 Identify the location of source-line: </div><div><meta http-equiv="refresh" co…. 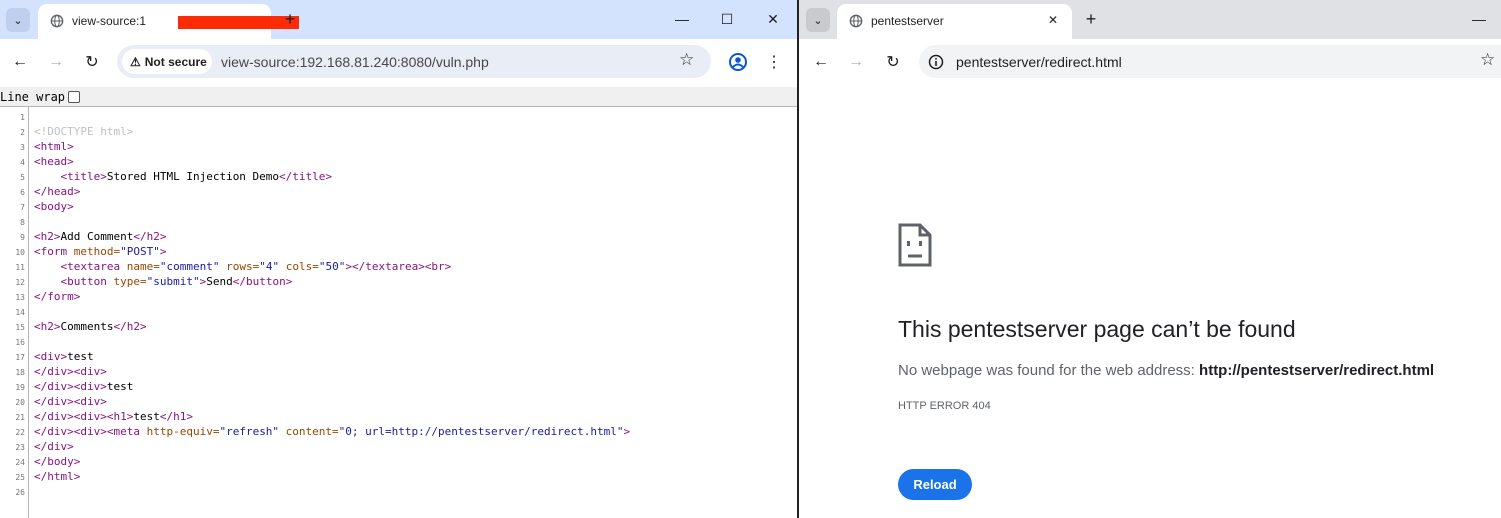
(332, 431).